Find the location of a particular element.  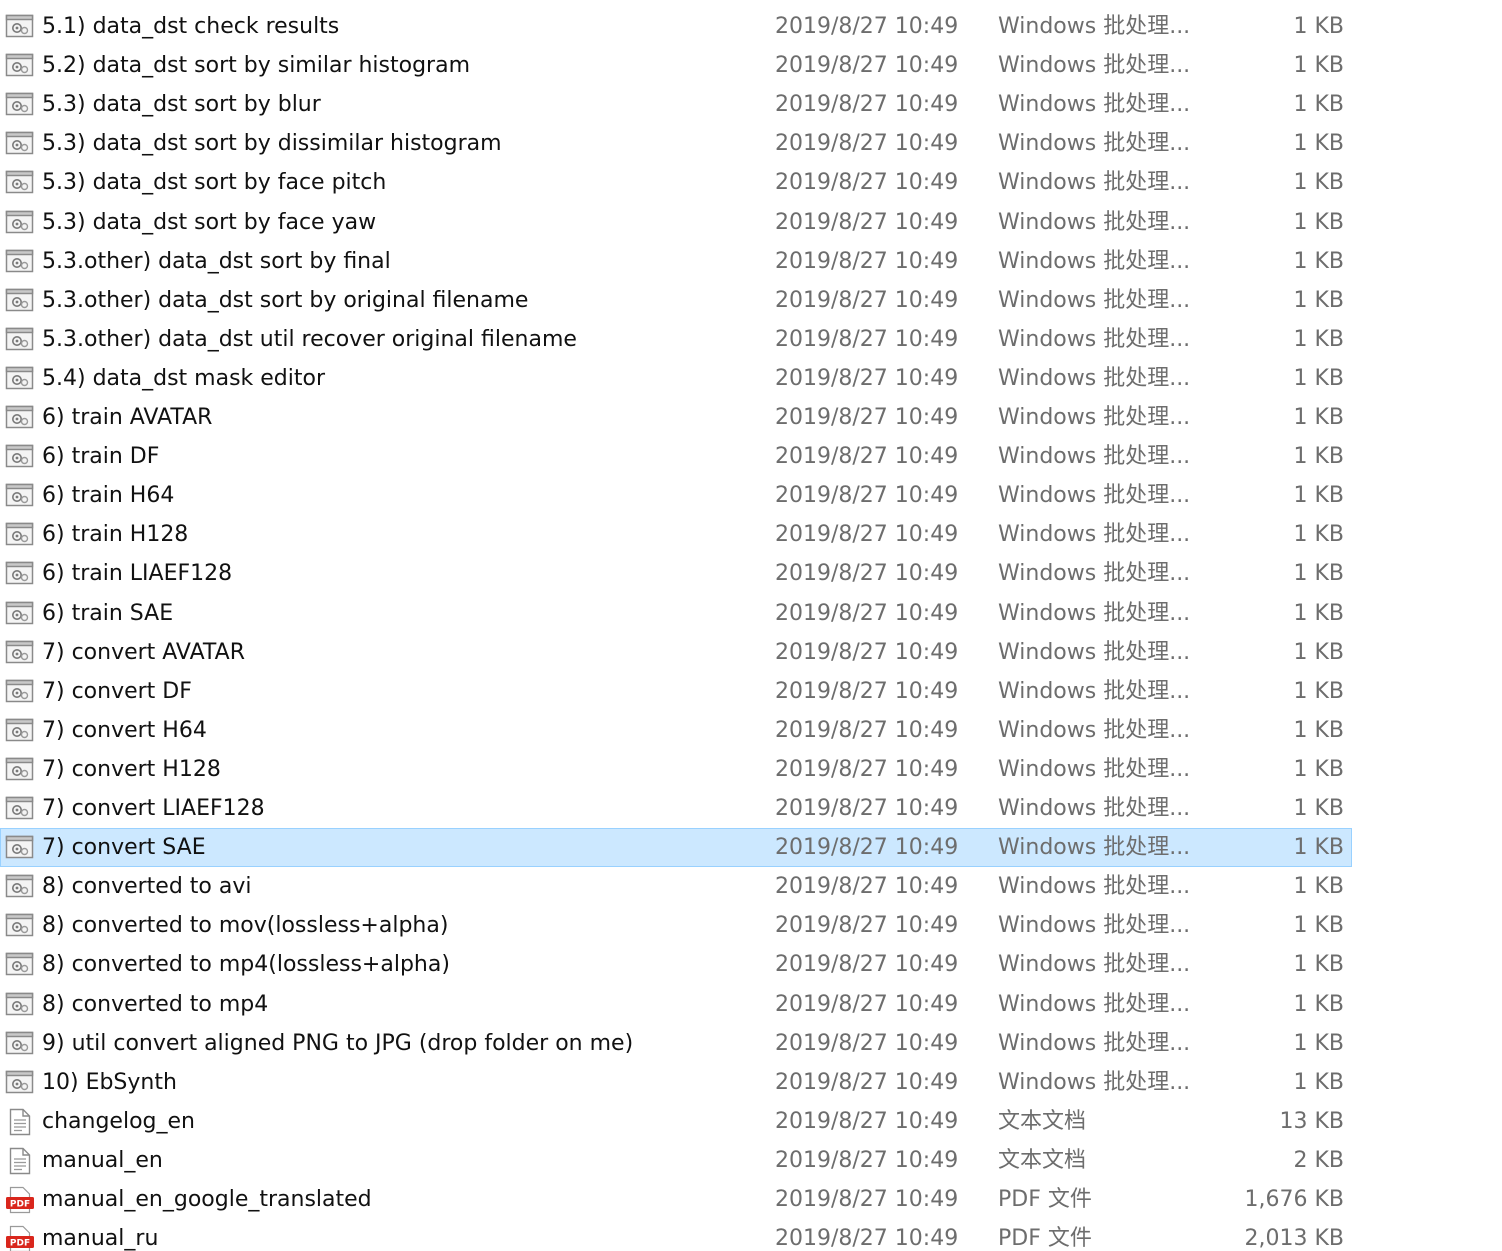

file-name: manual_en is located at coordinates (102, 1160).